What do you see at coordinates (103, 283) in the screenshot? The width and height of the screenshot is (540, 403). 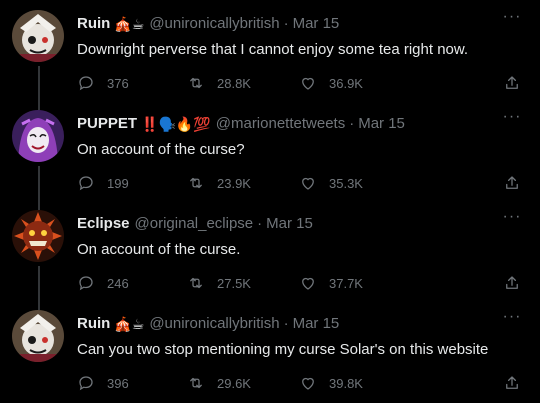 I see `reply-button: 246` at bounding box center [103, 283].